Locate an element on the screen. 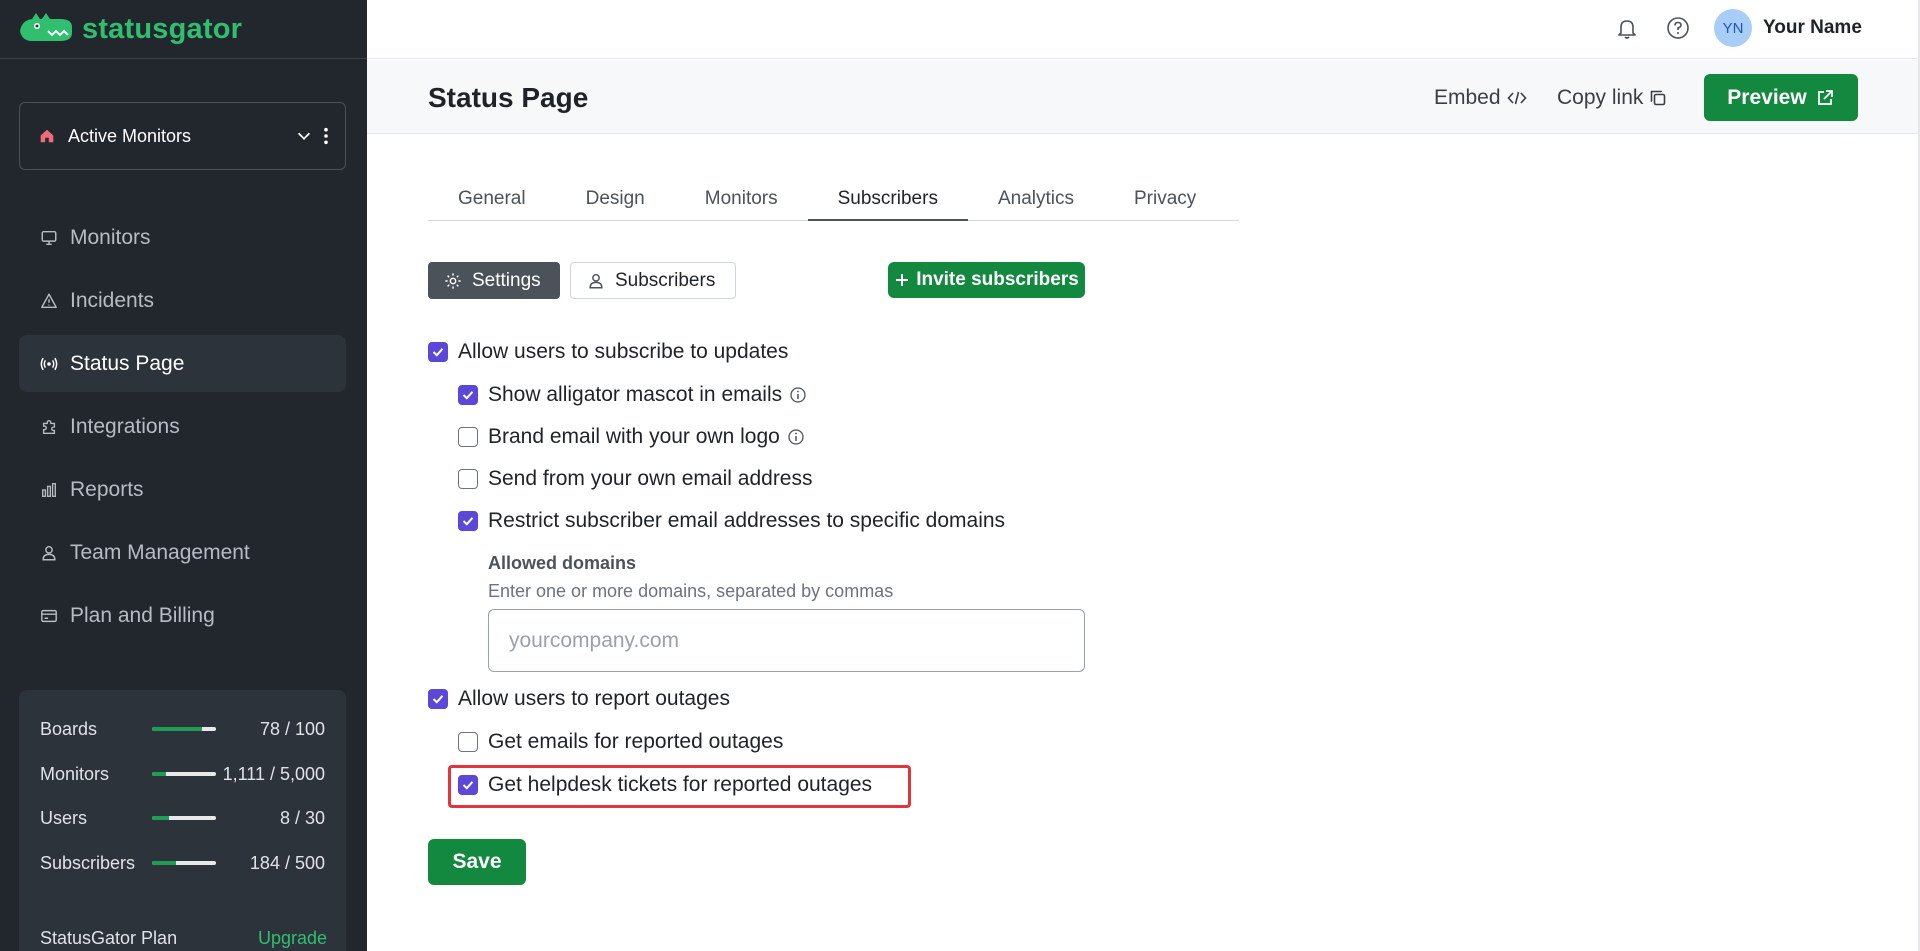 The height and width of the screenshot is (951, 1920). tab-privacy: Privacy is located at coordinates (1165, 203).